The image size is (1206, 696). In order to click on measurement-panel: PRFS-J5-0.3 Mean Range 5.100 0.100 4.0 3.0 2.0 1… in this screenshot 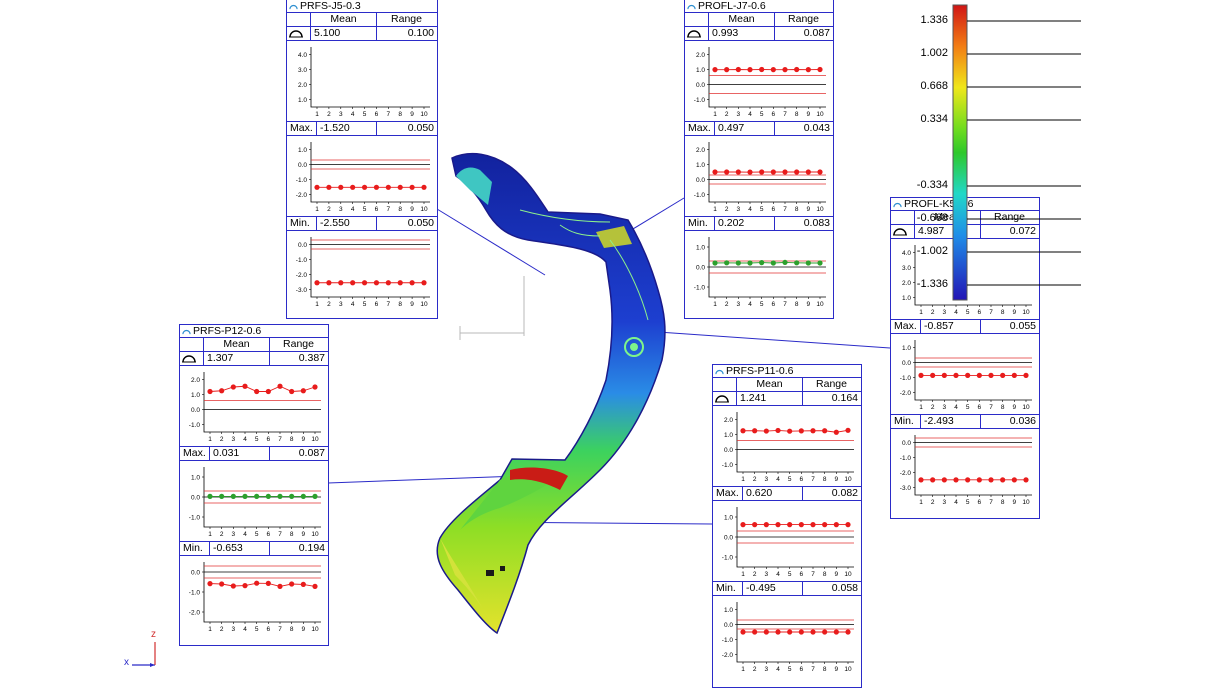, I will do `click(362, 159)`.